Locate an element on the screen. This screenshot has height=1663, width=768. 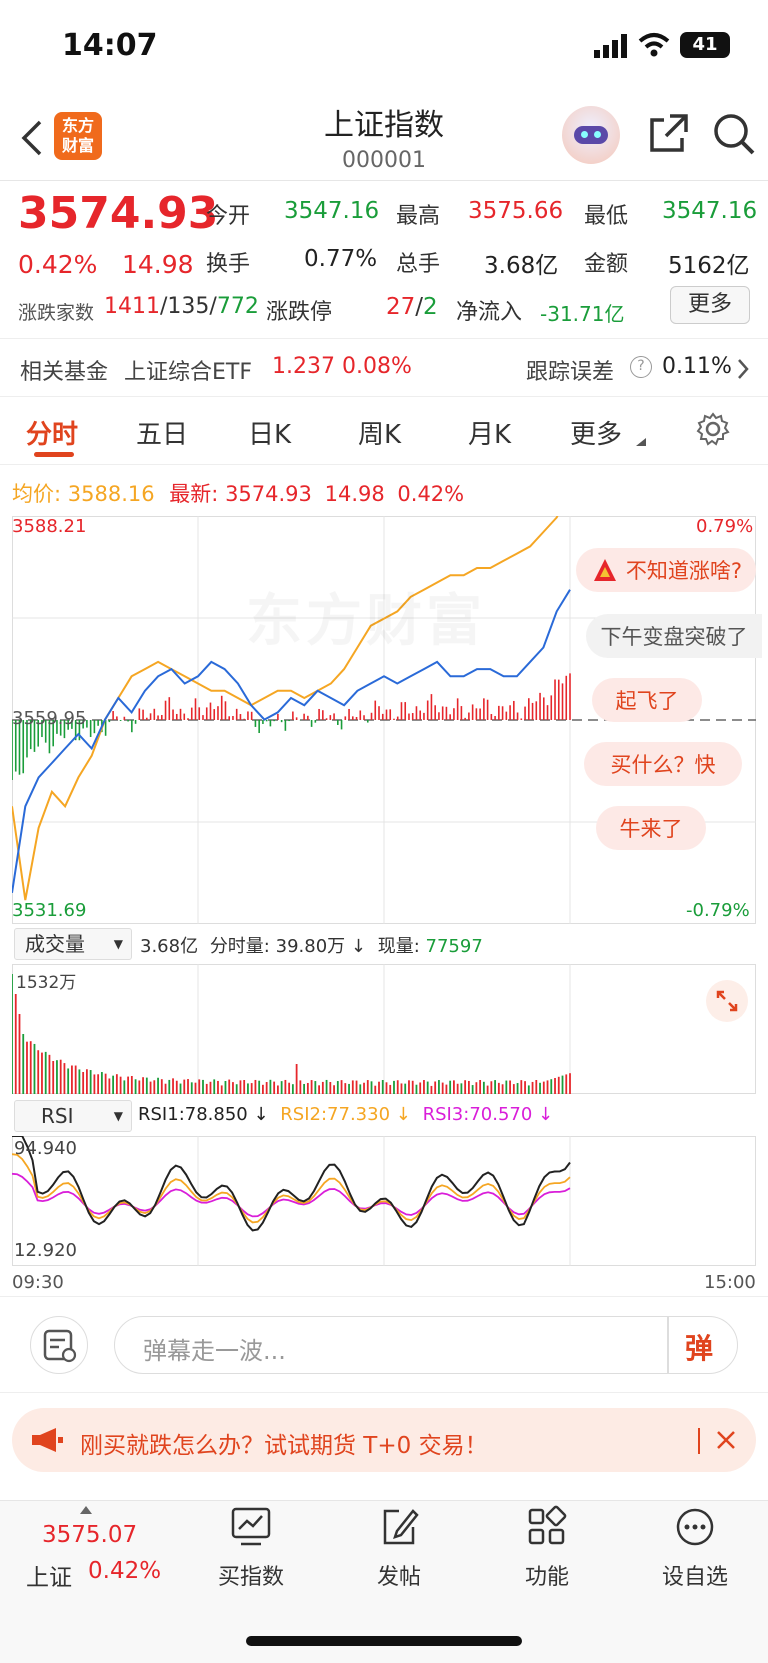
related-fund-row: 相关基金 上证综合ETF 1.237 0.08% 跟踪误差 ? 0.11% is located at coordinates (384, 368).